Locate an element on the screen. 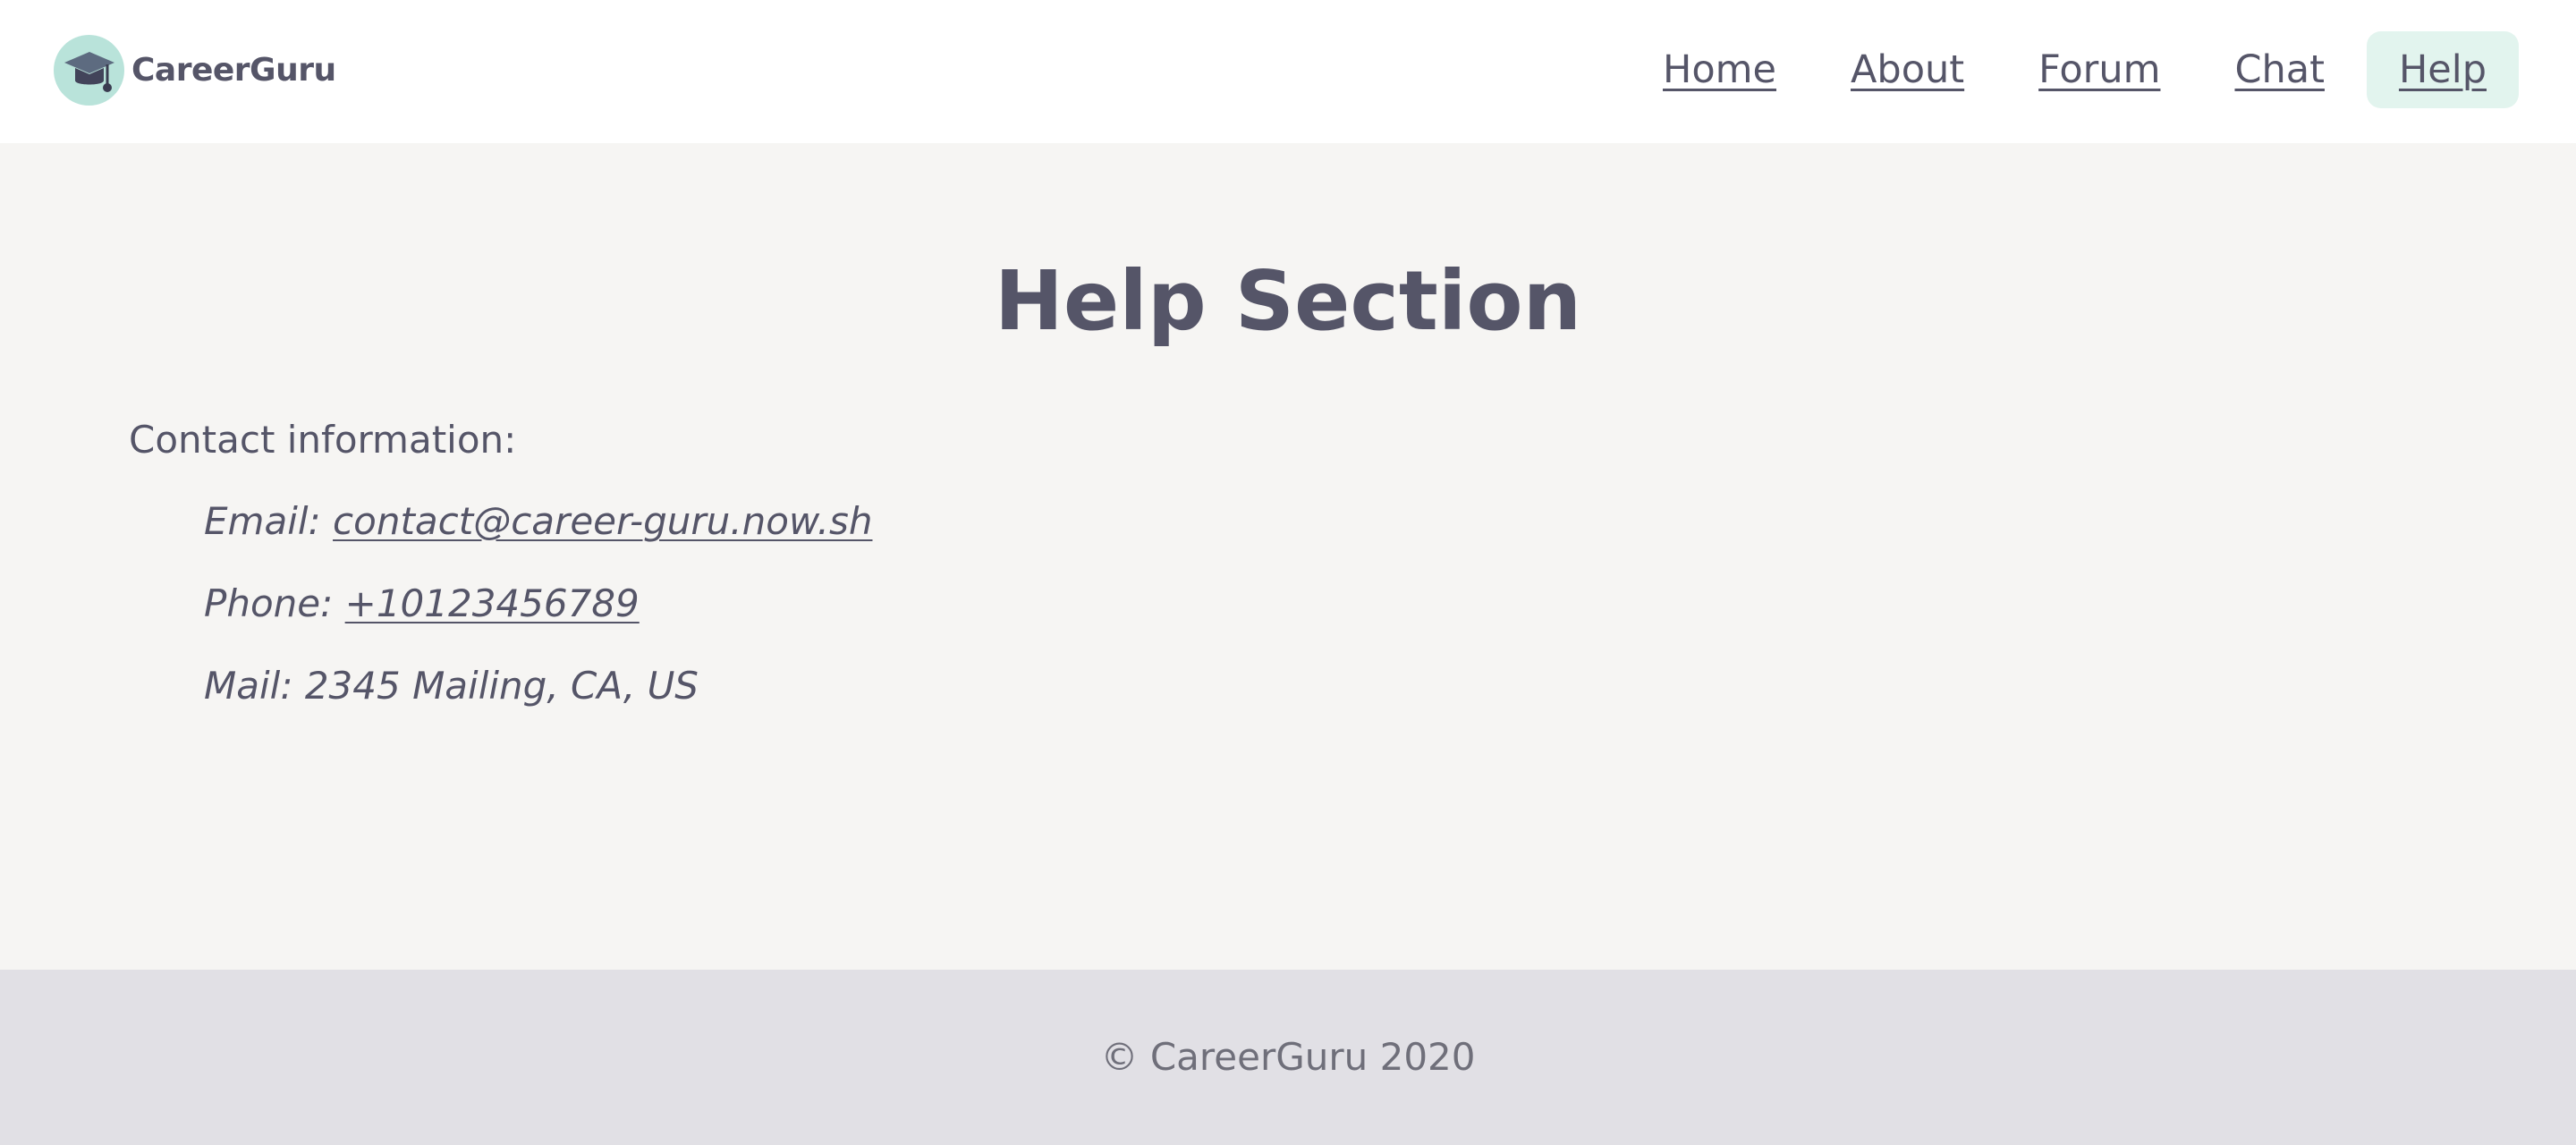 The height and width of the screenshot is (1145, 2576). contact-mail-item: Mail: 2345 Mailing, CA, US is located at coordinates (538, 702).